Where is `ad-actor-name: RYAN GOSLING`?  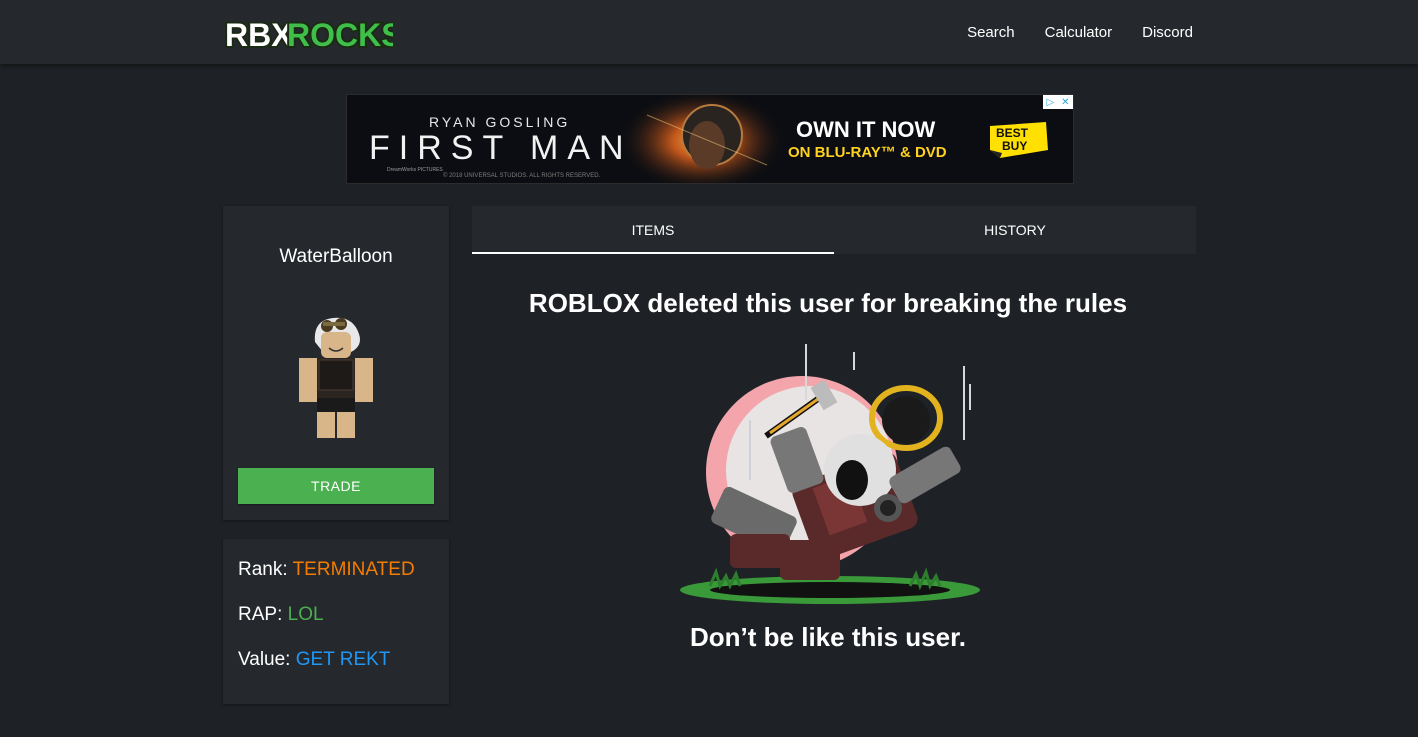
ad-actor-name: RYAN GOSLING is located at coordinates (500, 122).